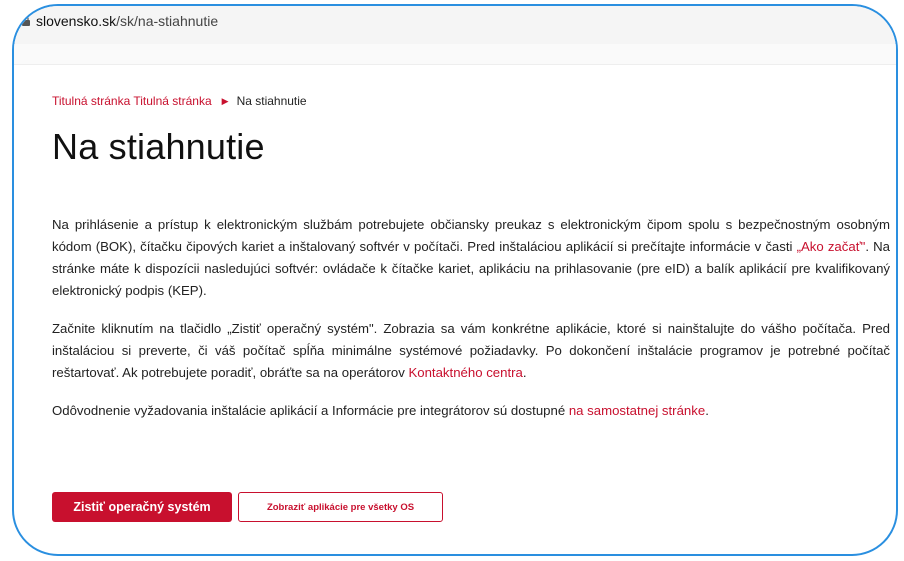 The width and height of the screenshot is (904, 561). What do you see at coordinates (26, 21) in the screenshot?
I see `lock-icon` at bounding box center [26, 21].